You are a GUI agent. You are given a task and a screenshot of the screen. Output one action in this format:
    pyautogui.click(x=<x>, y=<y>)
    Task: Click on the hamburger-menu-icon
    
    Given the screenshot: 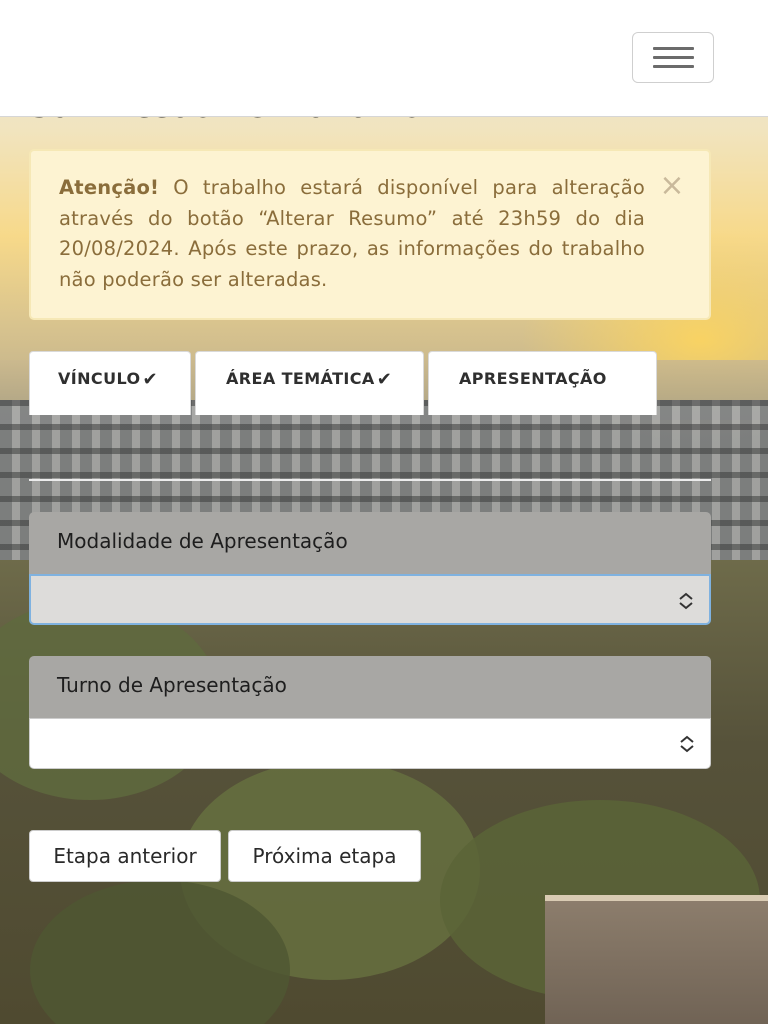 What is the action you would take?
    pyautogui.click(x=673, y=57)
    